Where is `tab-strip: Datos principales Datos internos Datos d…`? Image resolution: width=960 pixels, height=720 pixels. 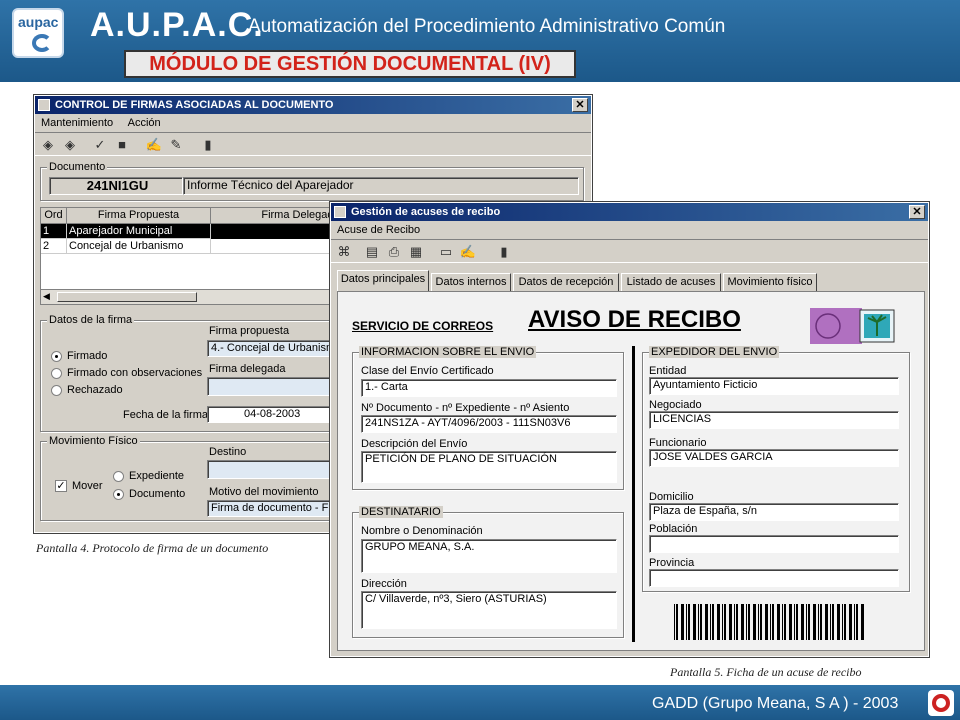 tab-strip: Datos principales Datos internos Datos d… is located at coordinates (632, 280).